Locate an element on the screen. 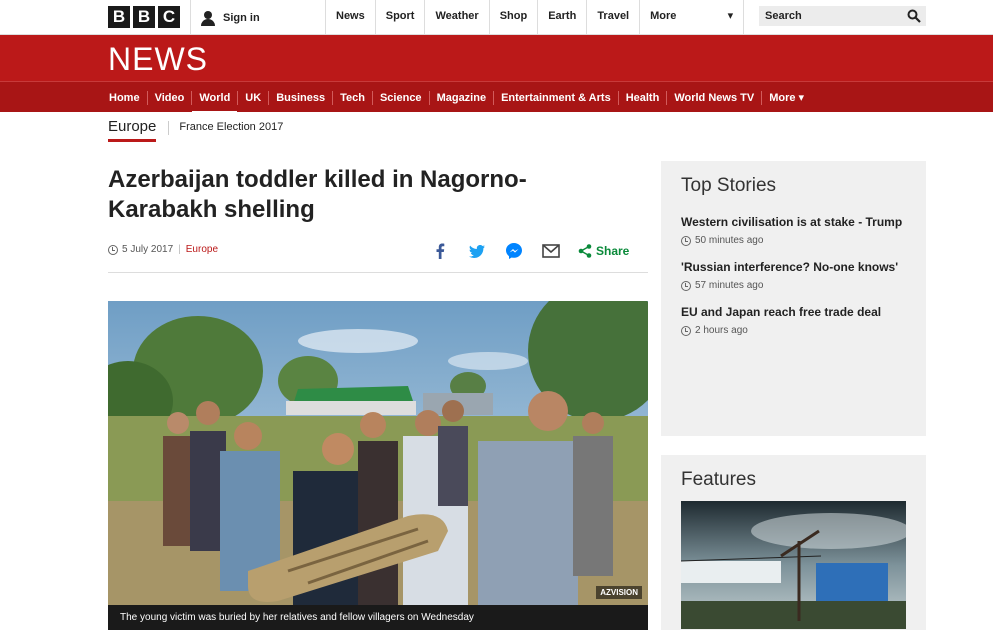 This screenshot has width=993, height=630. search-input: Search is located at coordinates (842, 16).